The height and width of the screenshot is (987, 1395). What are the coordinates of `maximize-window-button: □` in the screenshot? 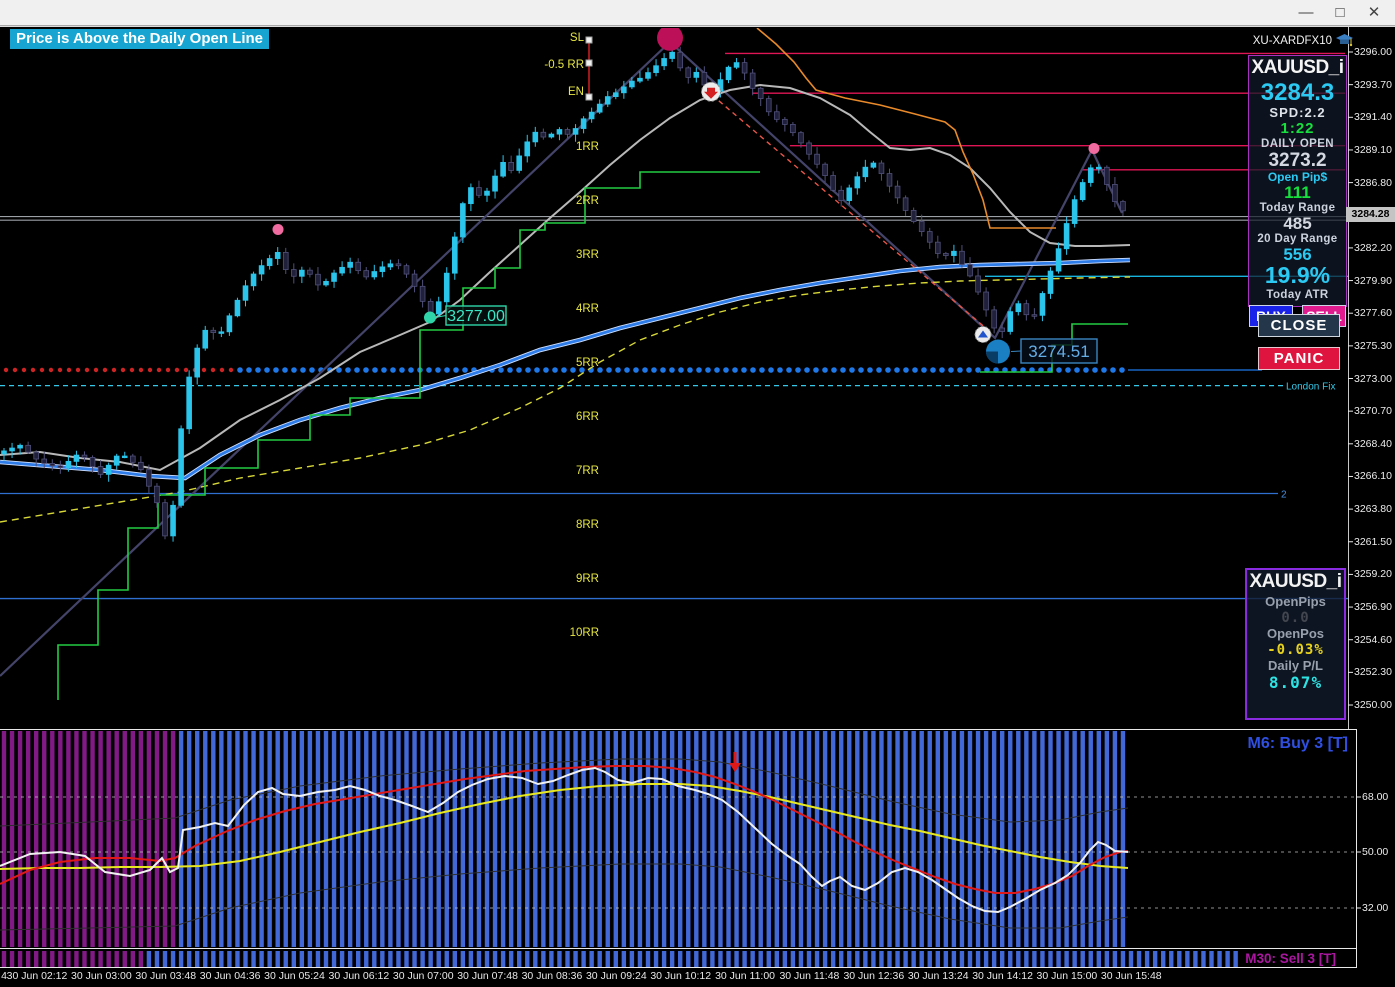 It's located at (1340, 12).